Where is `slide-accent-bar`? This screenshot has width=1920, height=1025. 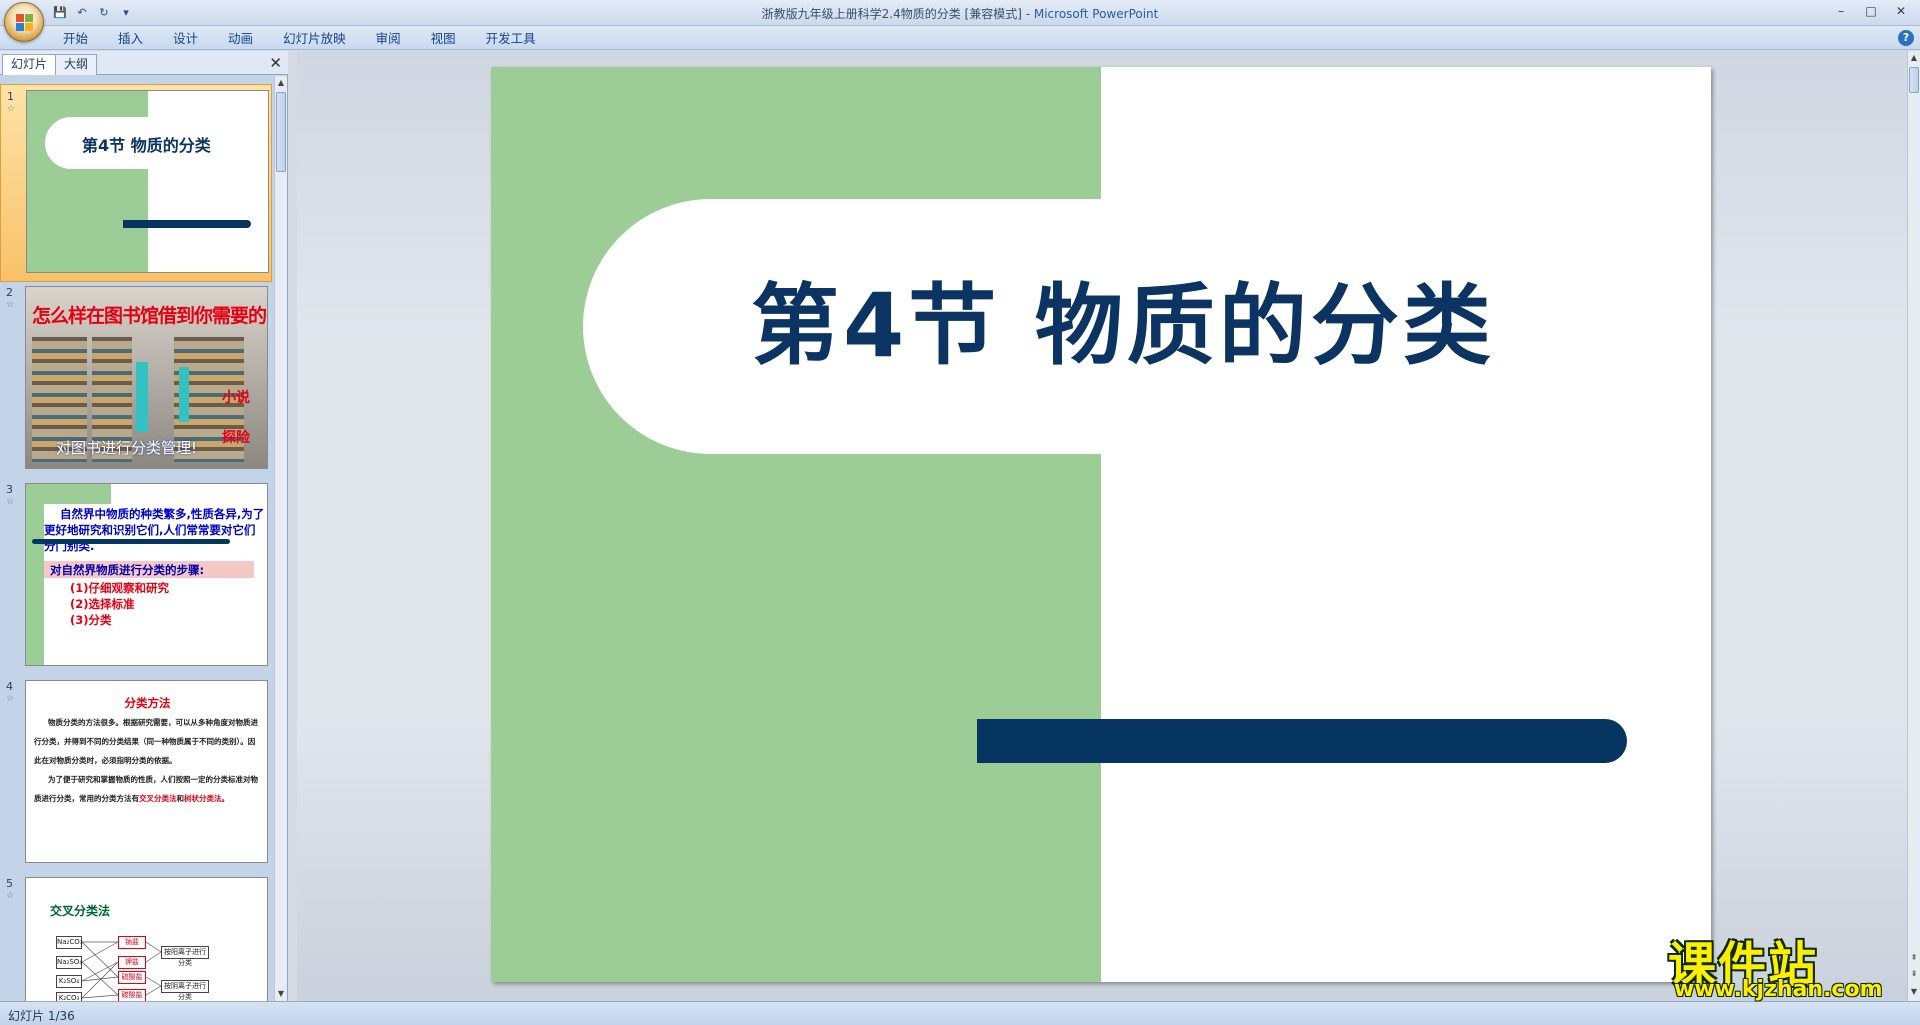
slide-accent-bar is located at coordinates (1302, 741).